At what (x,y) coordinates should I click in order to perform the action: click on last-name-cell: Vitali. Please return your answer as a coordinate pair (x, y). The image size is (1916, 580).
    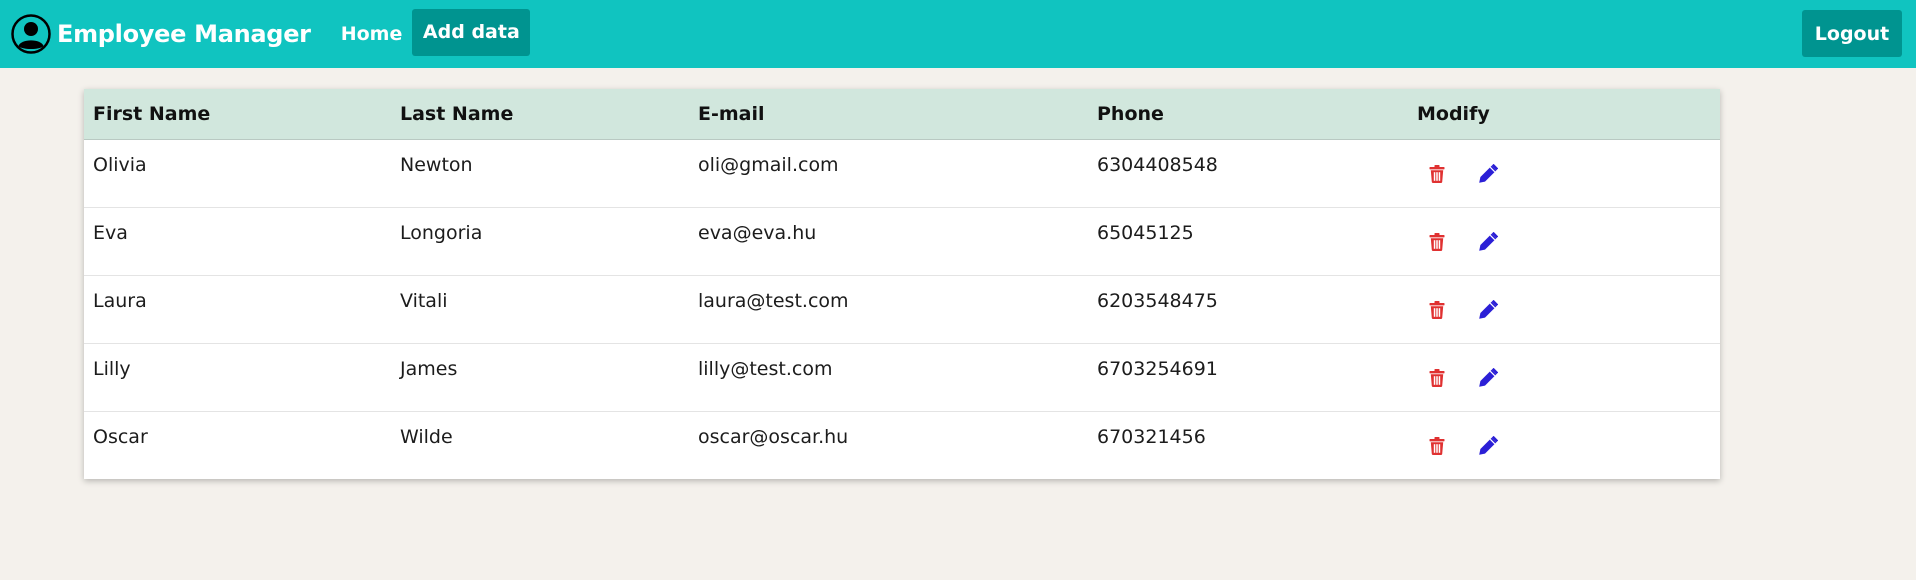
    Looking at the image, I should click on (540, 308).